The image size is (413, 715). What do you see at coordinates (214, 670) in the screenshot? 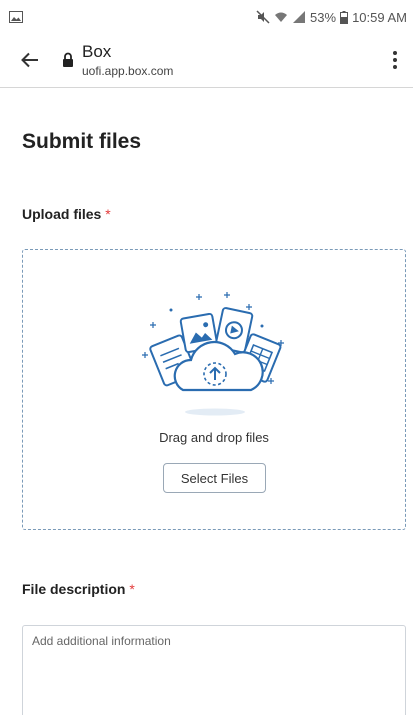
I see `file-description-input` at bounding box center [214, 670].